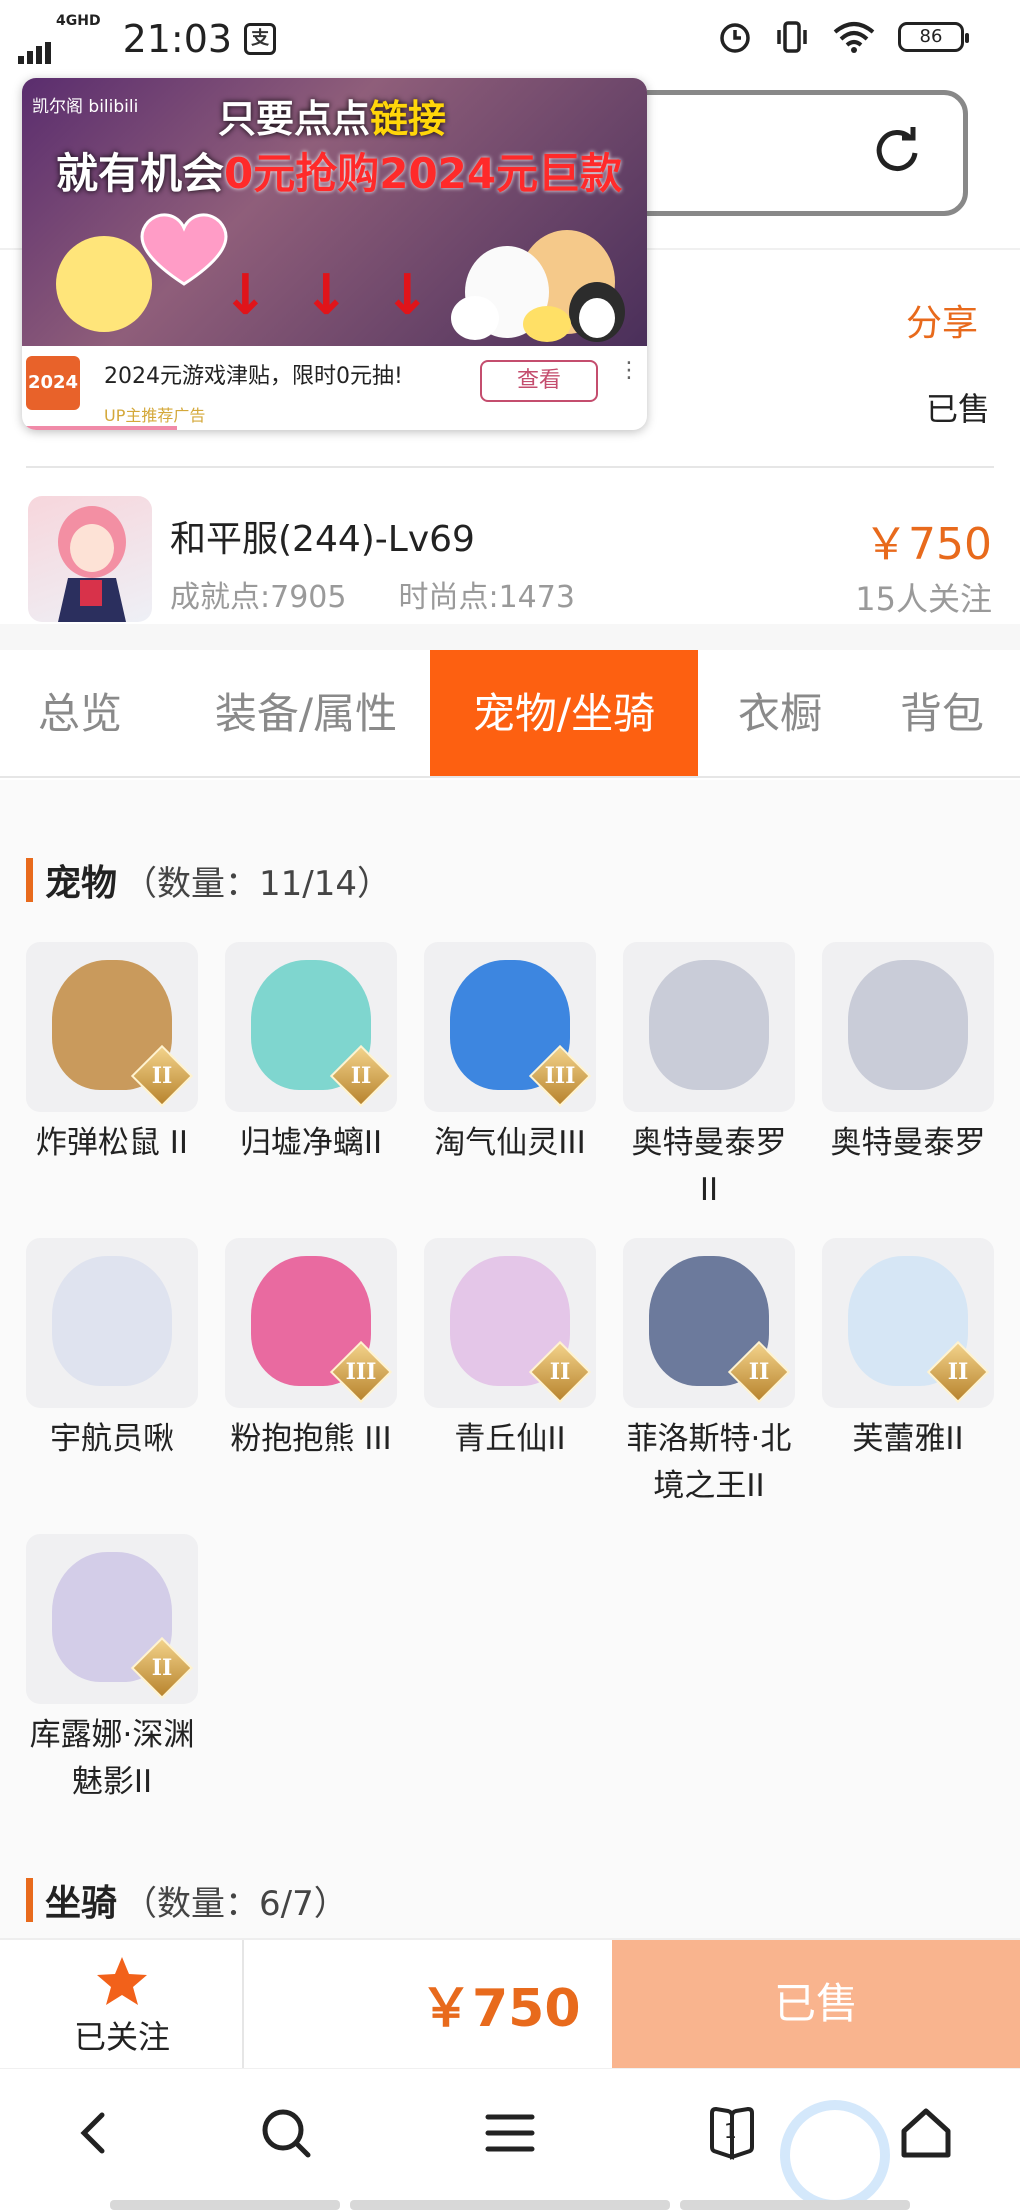 The height and width of the screenshot is (2210, 1020). Describe the element at coordinates (897, 151) in the screenshot. I see `refresh-icon` at that location.